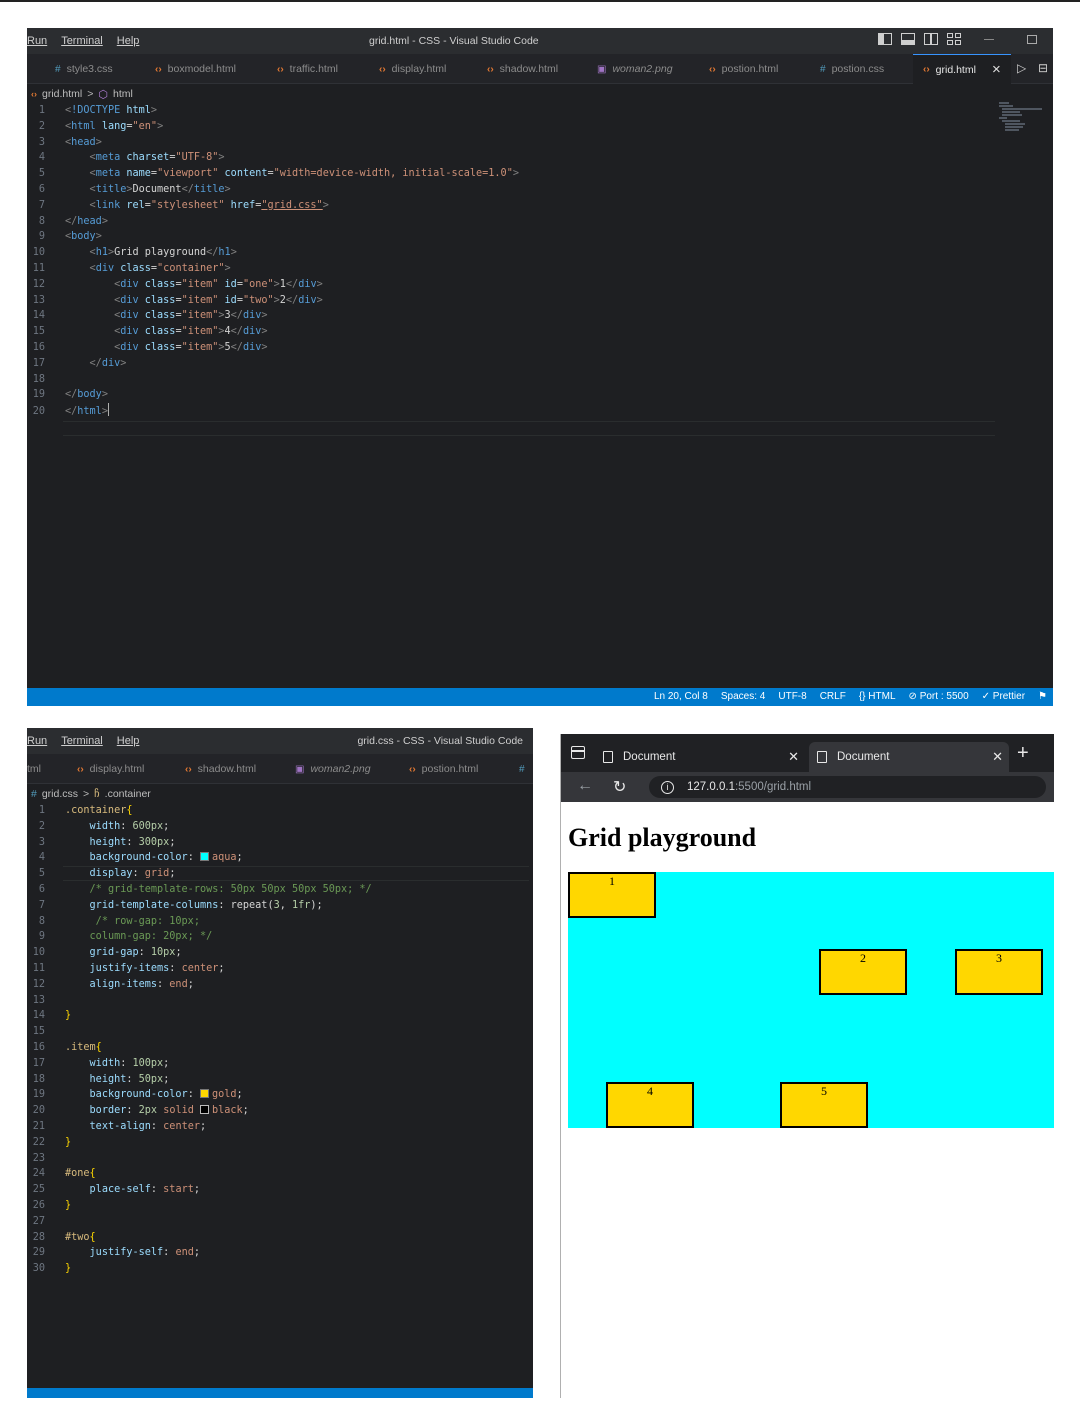 This screenshot has width=1080, height=1424. I want to click on code-line: 23, so click(38, 1158).